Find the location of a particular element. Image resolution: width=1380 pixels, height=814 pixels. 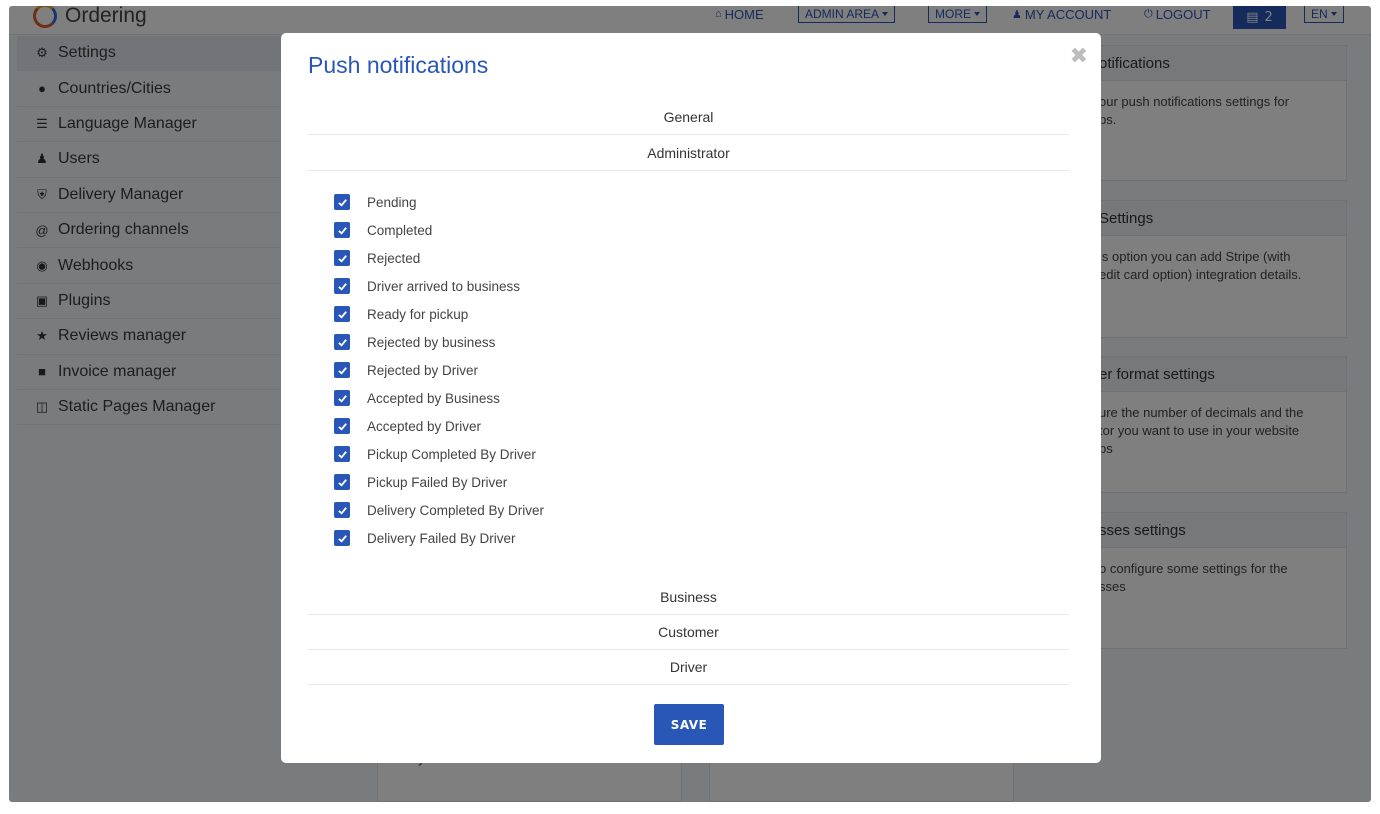

checkbox-row: Ready for pickup is located at coordinates (439, 314).